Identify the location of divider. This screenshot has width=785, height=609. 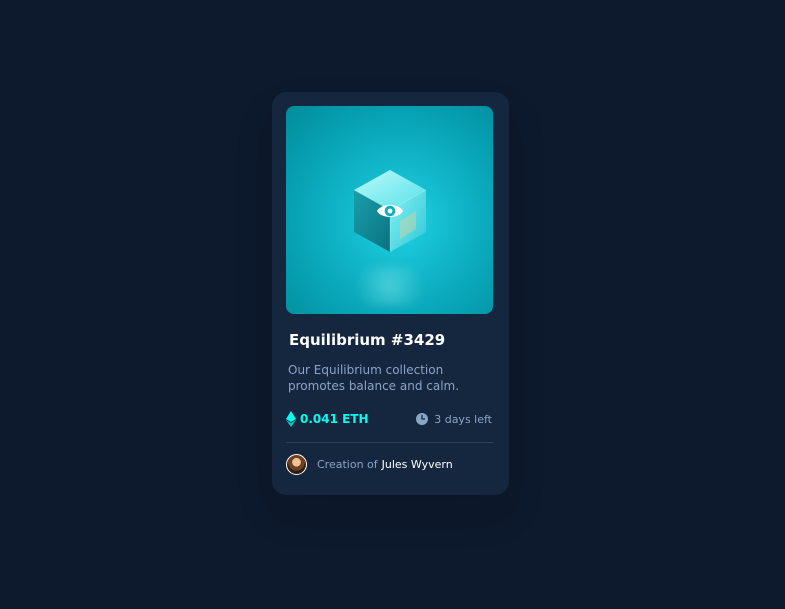
(389, 442).